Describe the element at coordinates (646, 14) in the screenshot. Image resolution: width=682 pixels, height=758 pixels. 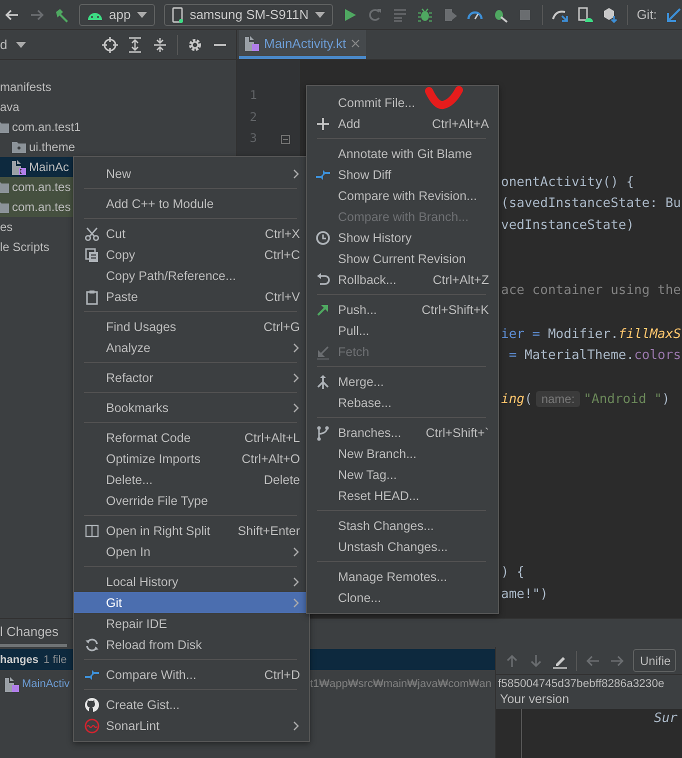
I see `vcs-label: Git:` at that location.